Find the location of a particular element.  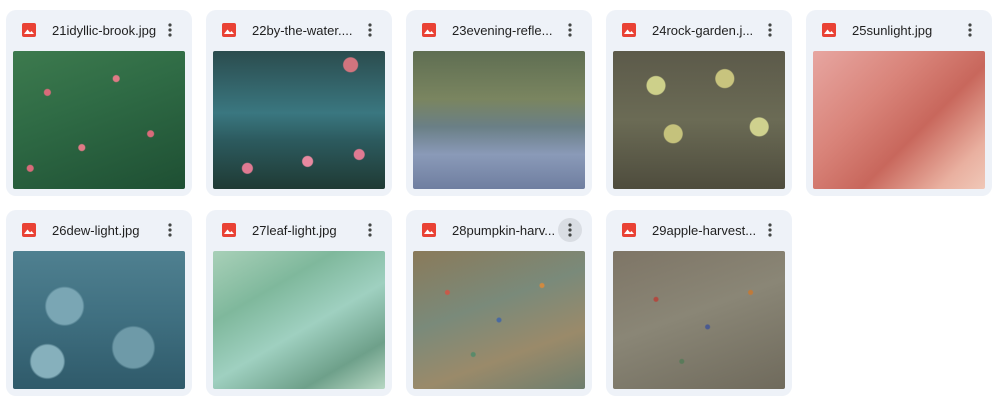

file-card: 21idyllic-brook.jpg is located at coordinates (99, 103).